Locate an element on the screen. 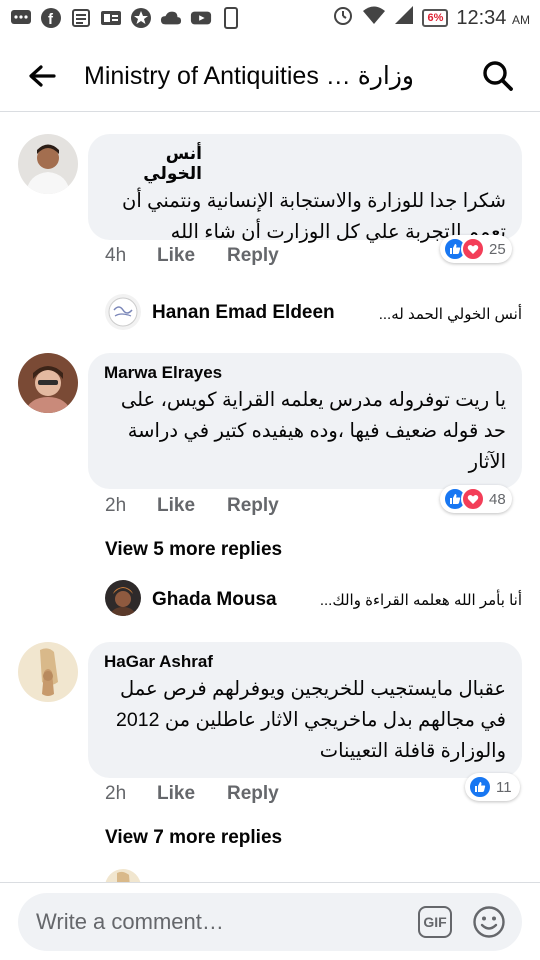 The image size is (540, 960). comment-input-container: GIF is located at coordinates (270, 922).